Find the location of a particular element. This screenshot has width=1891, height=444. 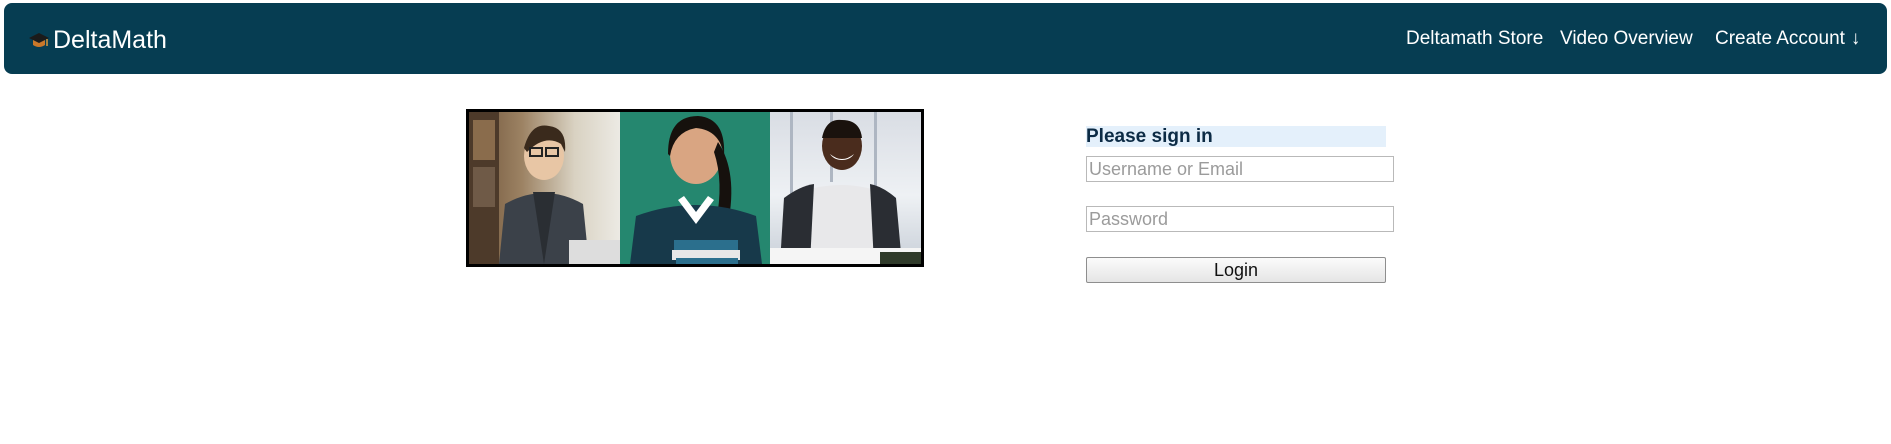

sign-in-form: Please sign in Login is located at coordinates (1240, 204).